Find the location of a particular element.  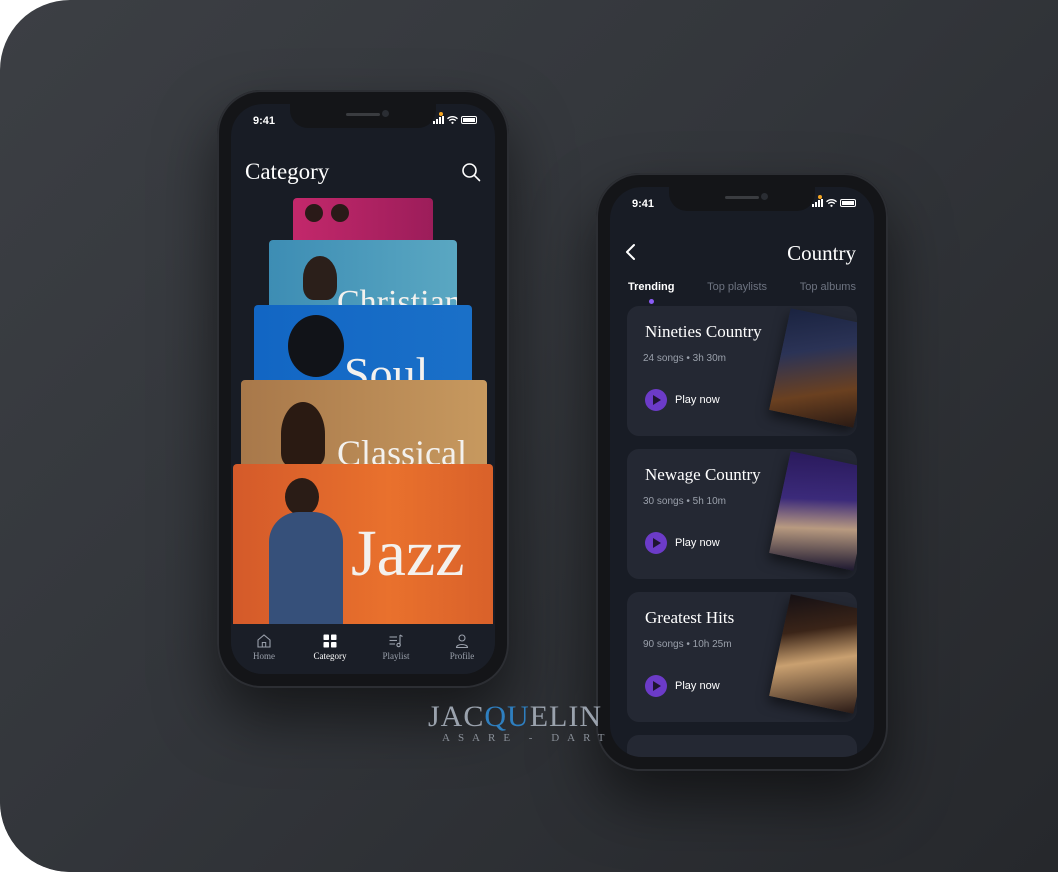

watermark-logo: JACQUELIN ASARE - DART is located at coordinates (520, 722).